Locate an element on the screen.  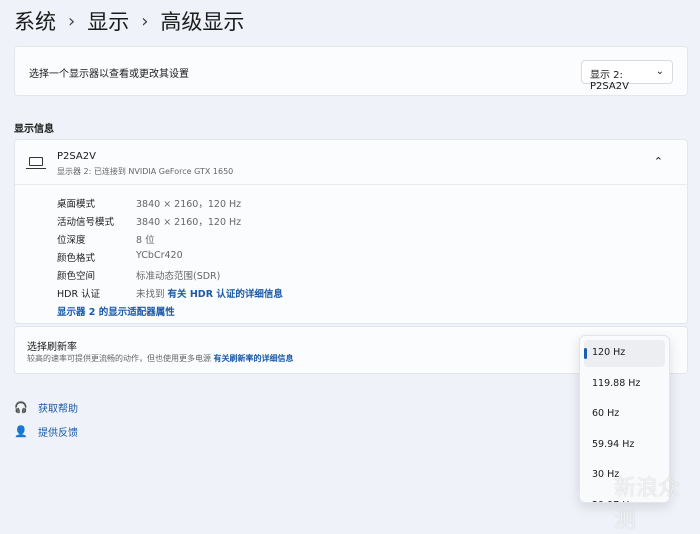
get-help-link: 🎧 获取帮助 is located at coordinates (46, 407).